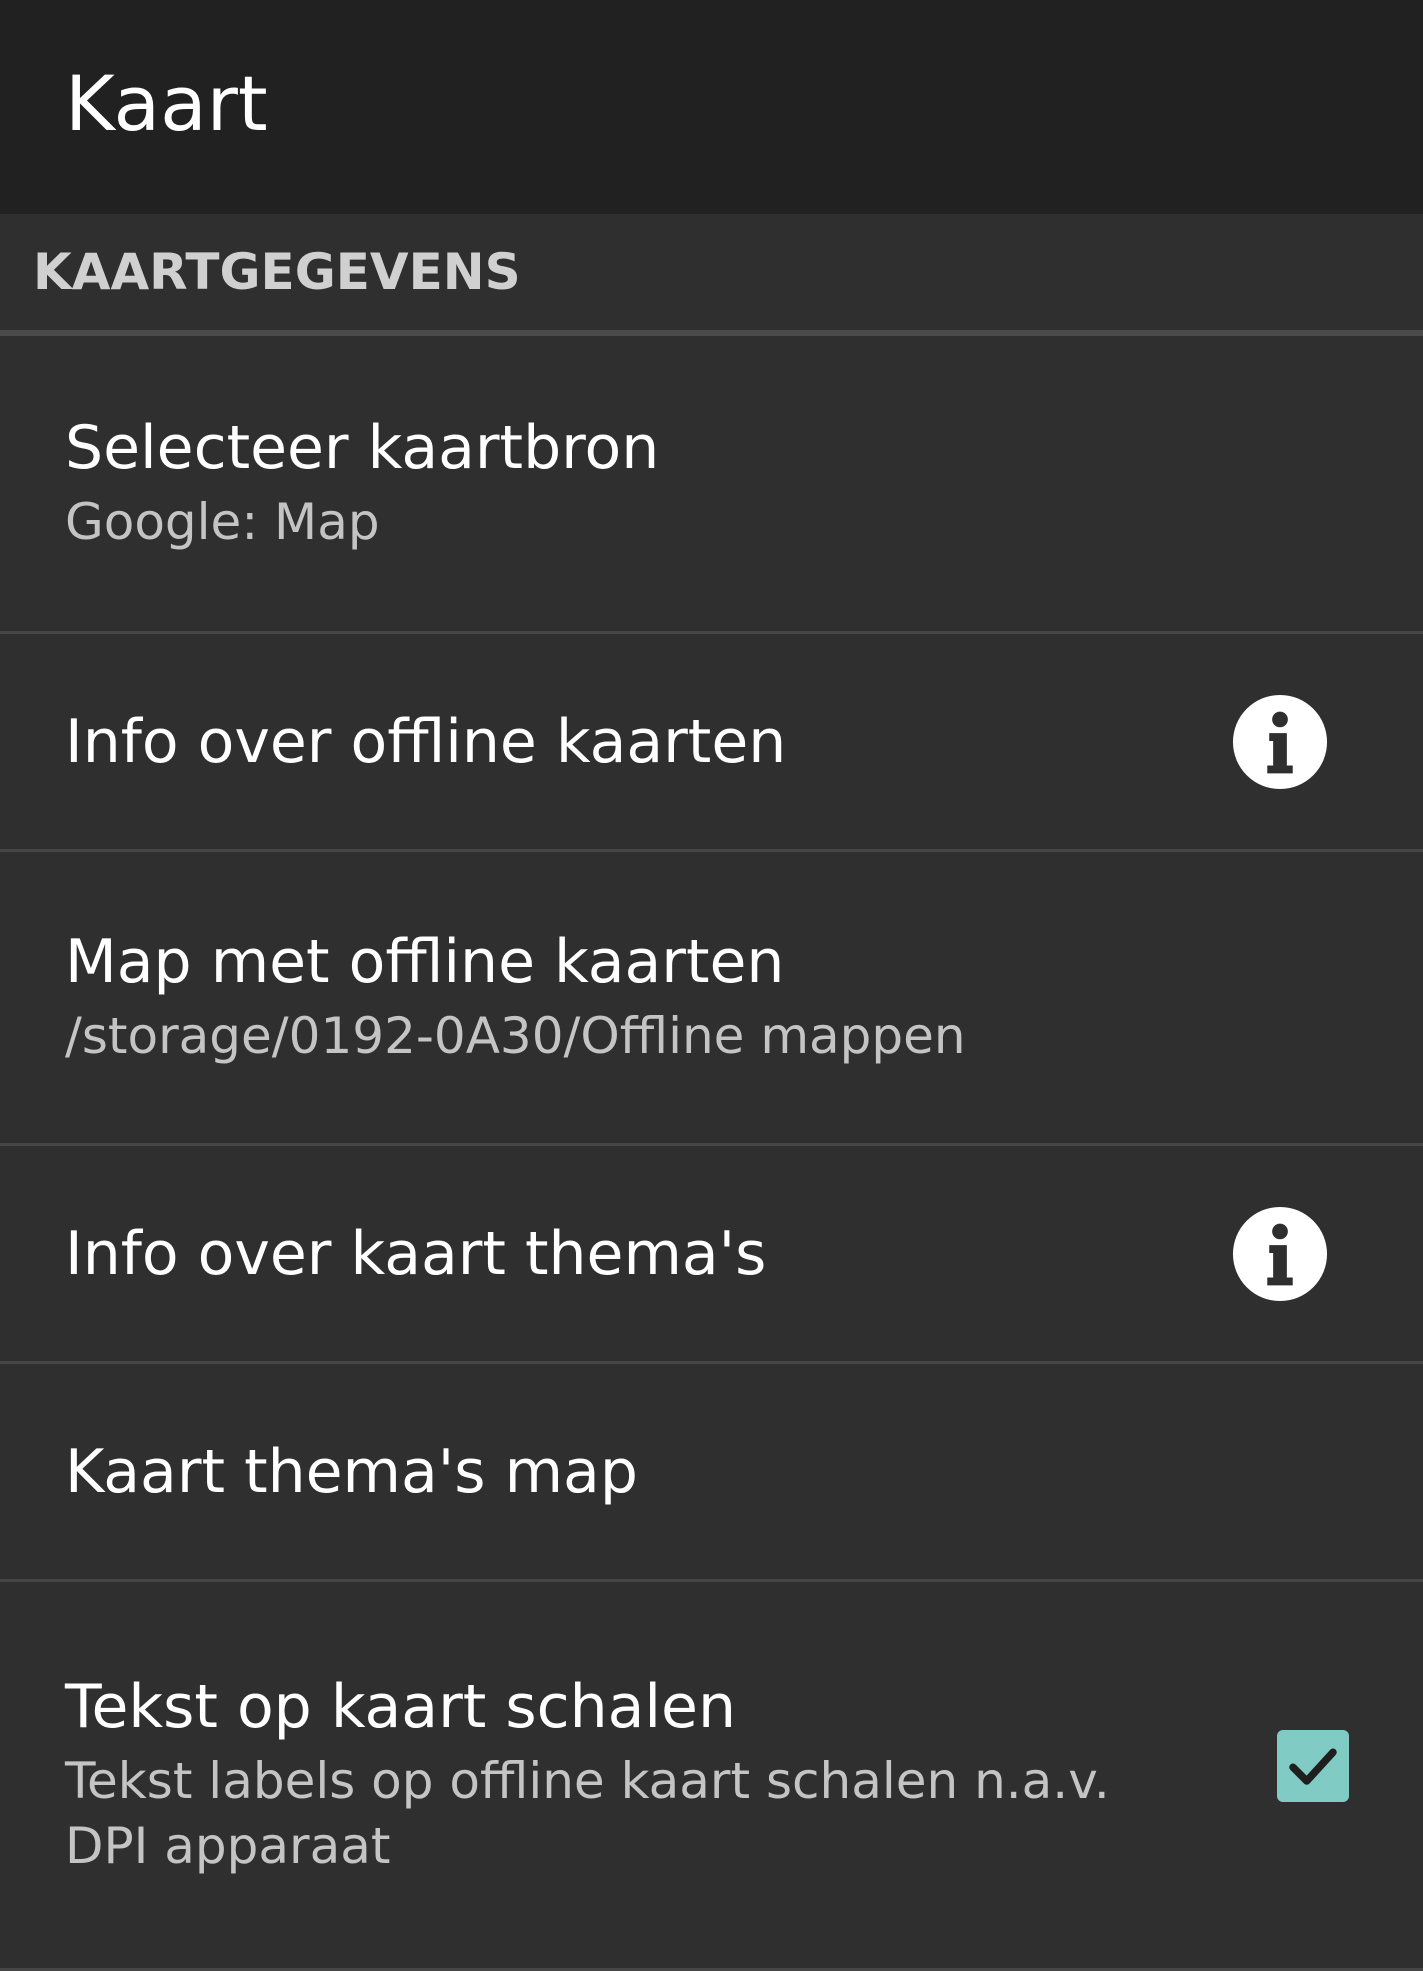 The height and width of the screenshot is (1971, 1423). Describe the element at coordinates (166, 103) in the screenshot. I see `app-title: Kaart` at that location.